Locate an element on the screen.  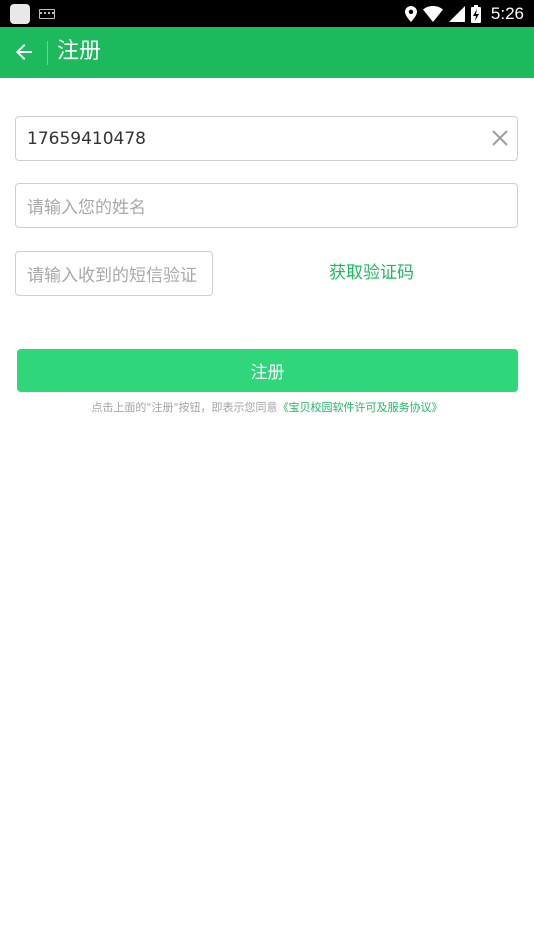
status-time: 5:26 is located at coordinates (507, 13).